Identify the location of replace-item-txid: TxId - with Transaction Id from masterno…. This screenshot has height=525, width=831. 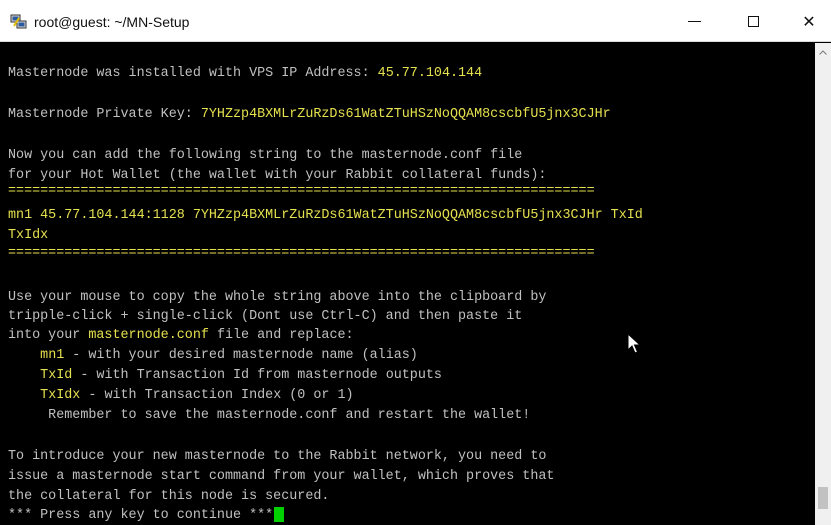
(225, 376).